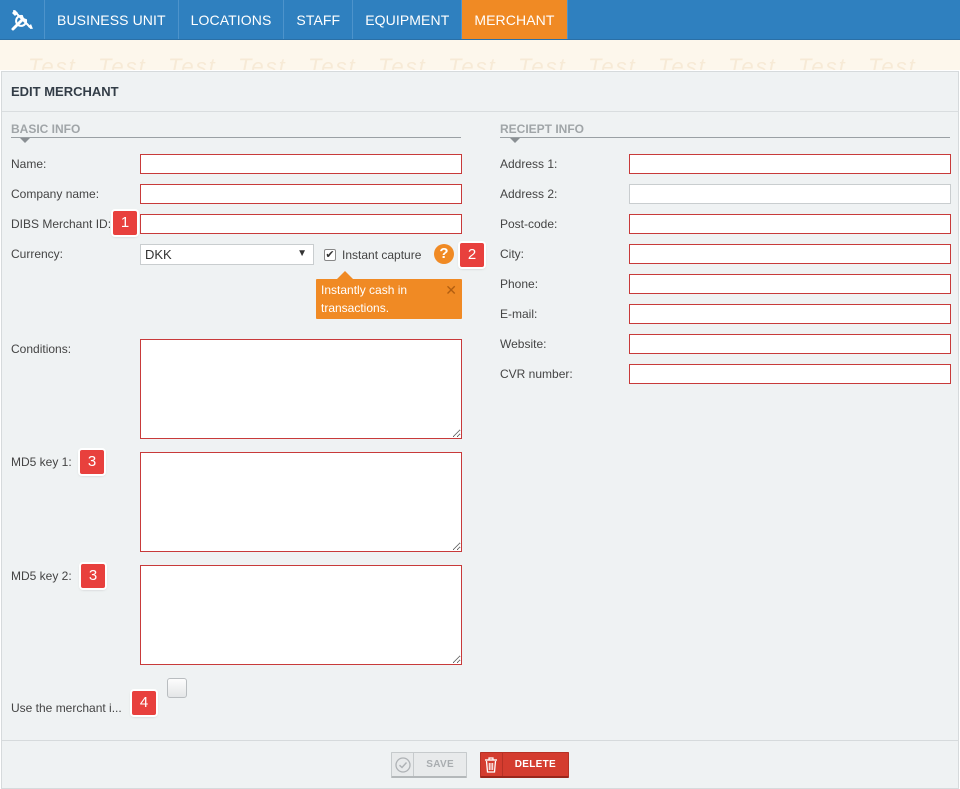  What do you see at coordinates (301, 502) in the screenshot?
I see `md5-key1-textarea` at bounding box center [301, 502].